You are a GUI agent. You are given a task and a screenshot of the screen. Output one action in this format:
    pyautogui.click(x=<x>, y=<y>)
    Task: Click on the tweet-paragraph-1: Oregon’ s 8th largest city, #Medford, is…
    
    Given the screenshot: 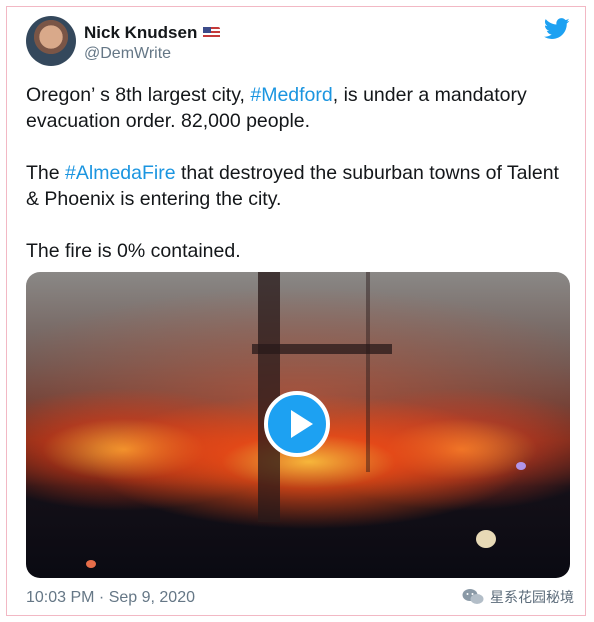 What is the action you would take?
    pyautogui.click(x=276, y=108)
    